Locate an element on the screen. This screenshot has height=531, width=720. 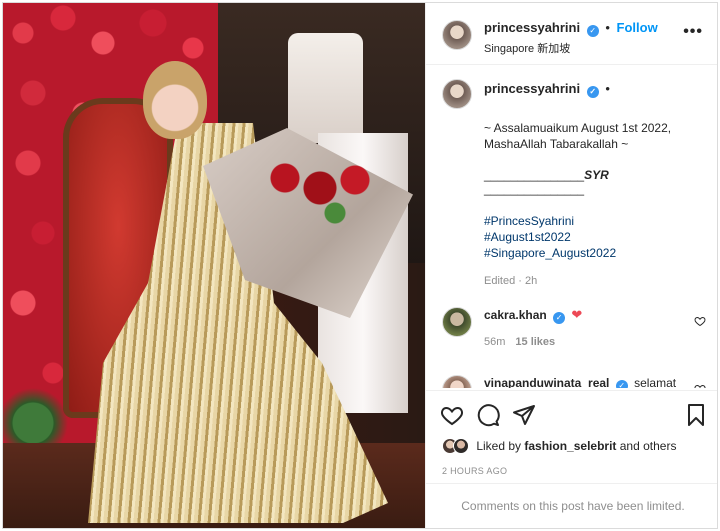
commenter-username: cakra.khan is located at coordinates (515, 315).